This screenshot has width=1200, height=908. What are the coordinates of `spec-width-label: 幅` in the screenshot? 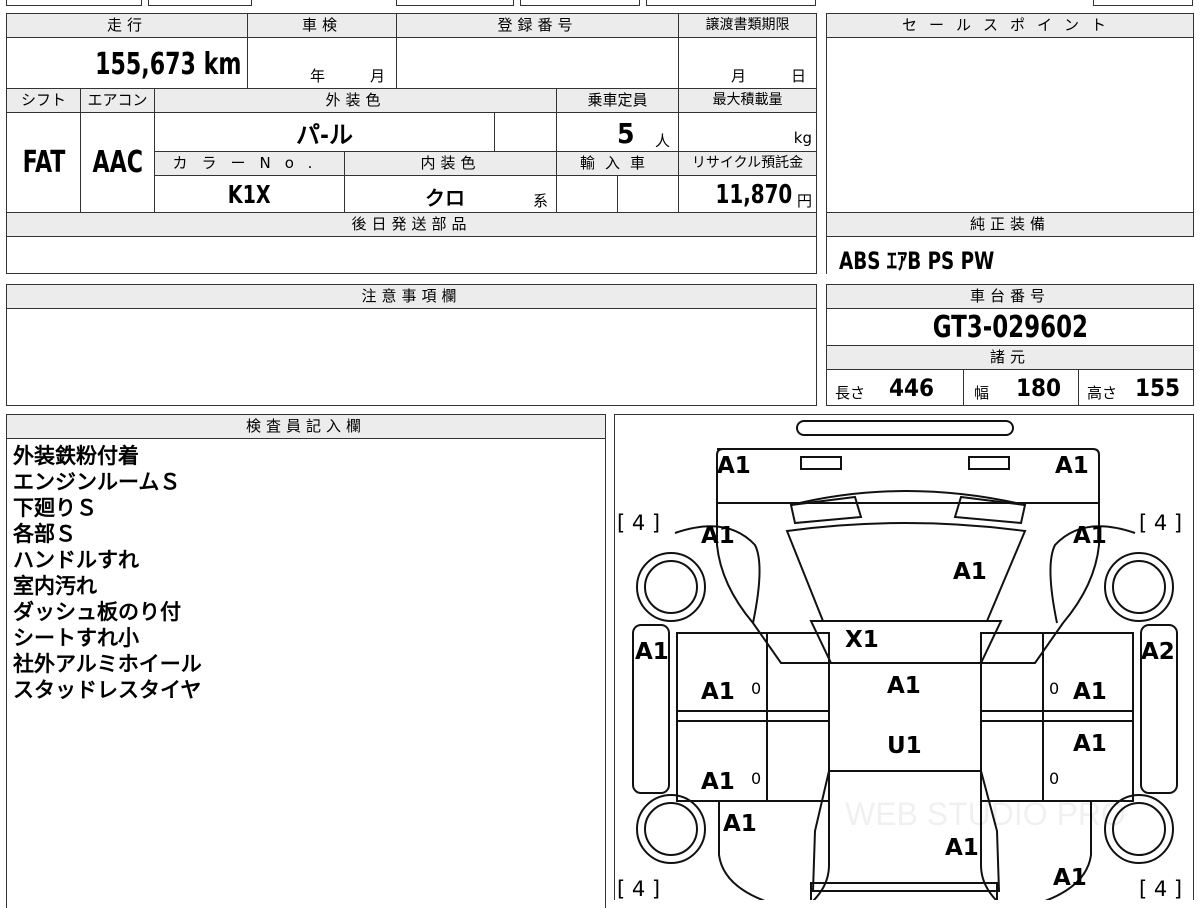 It's located at (982, 393).